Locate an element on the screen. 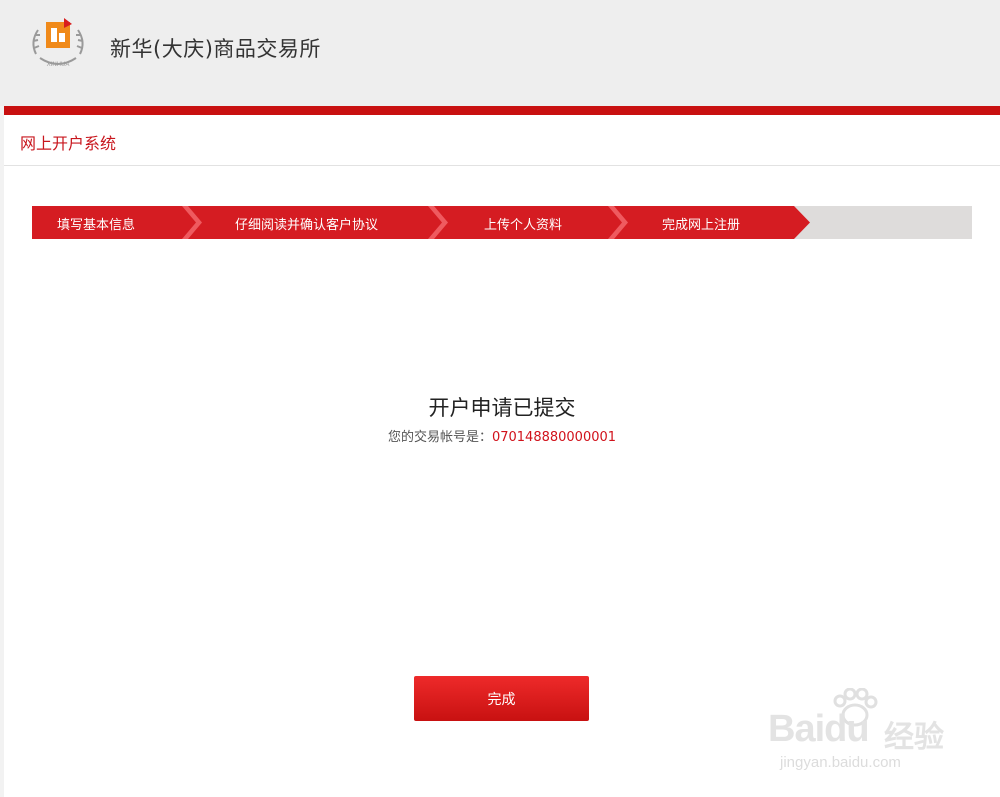  done-button: 完成 is located at coordinates (501, 698).